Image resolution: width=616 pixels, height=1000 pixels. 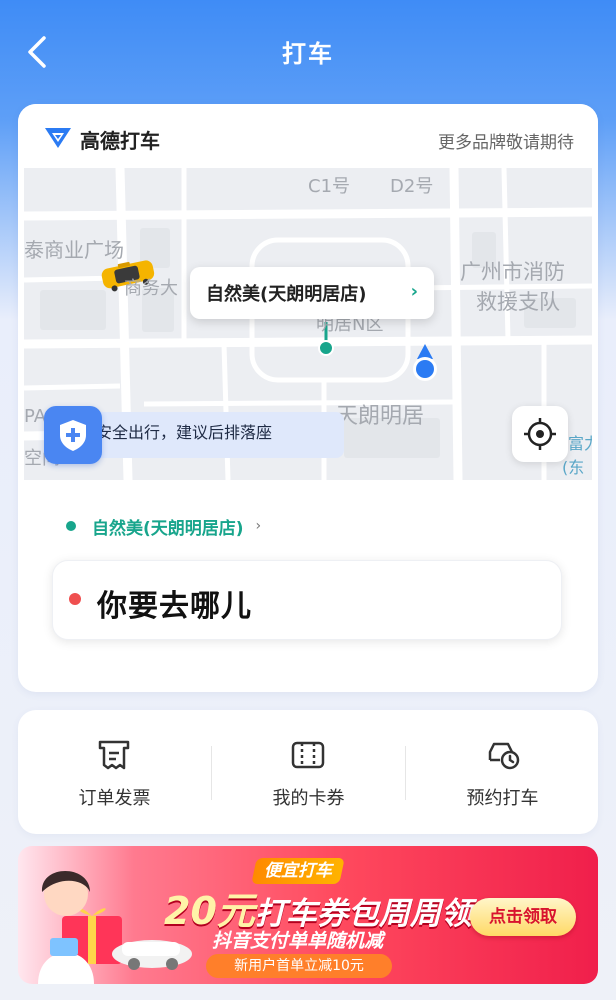 What do you see at coordinates (512, 272) in the screenshot?
I see `map-label-fire-station-1: 广州市消防` at bounding box center [512, 272].